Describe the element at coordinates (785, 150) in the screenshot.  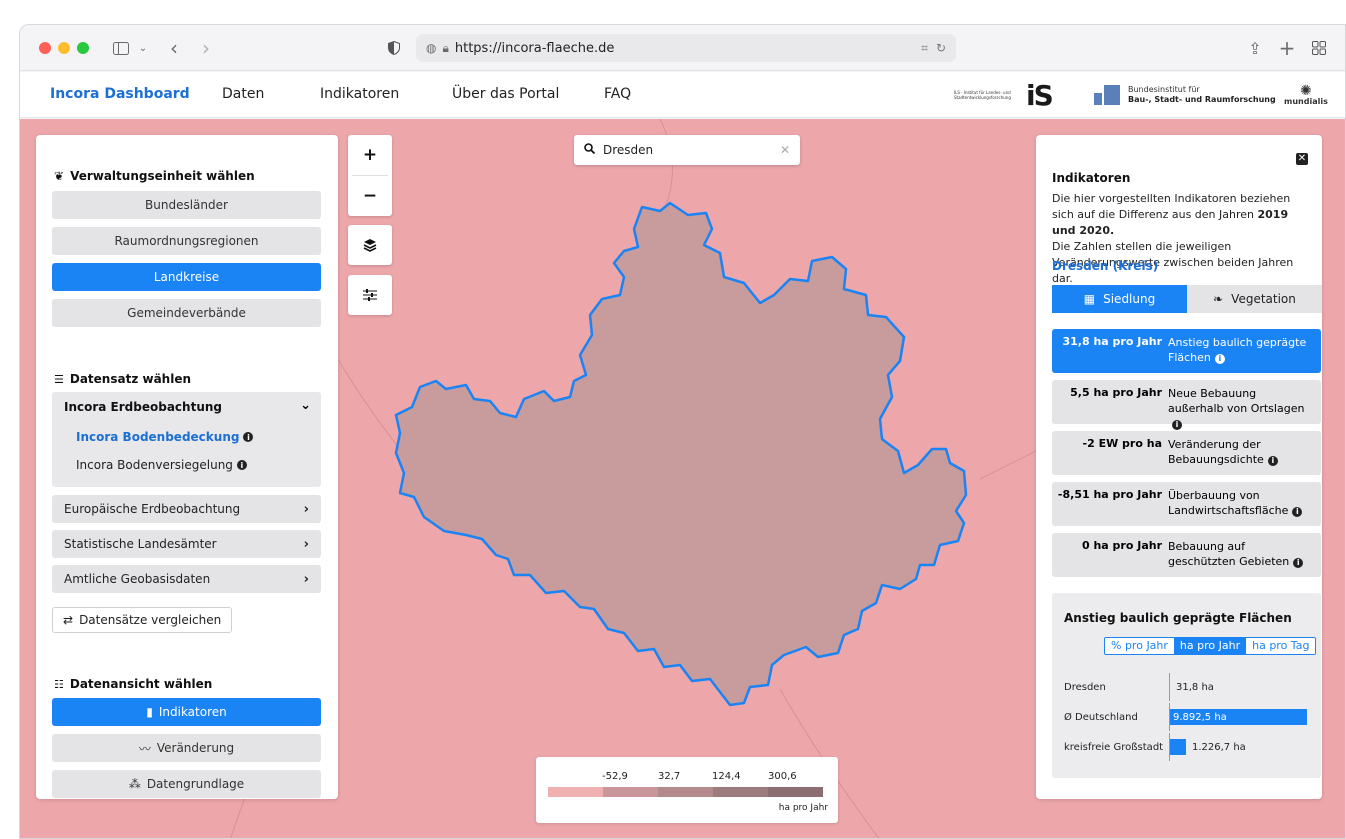
I see `clear-search-icon: ✕` at that location.